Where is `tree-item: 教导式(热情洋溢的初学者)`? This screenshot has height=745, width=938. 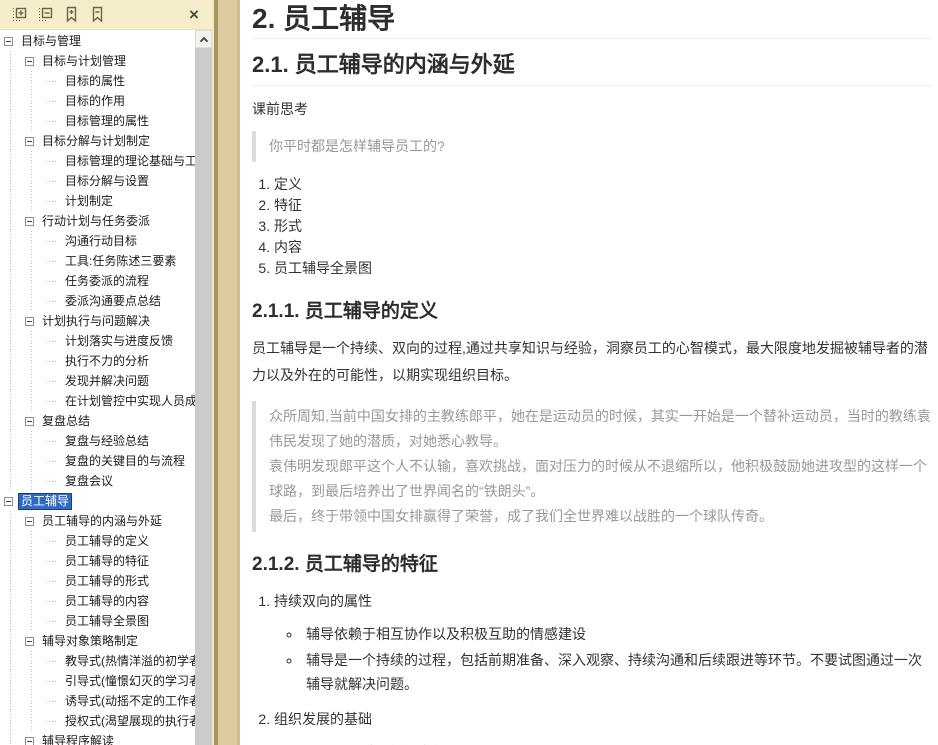 tree-item: 教导式(热情洋溢的初学者) is located at coordinates (97, 661).